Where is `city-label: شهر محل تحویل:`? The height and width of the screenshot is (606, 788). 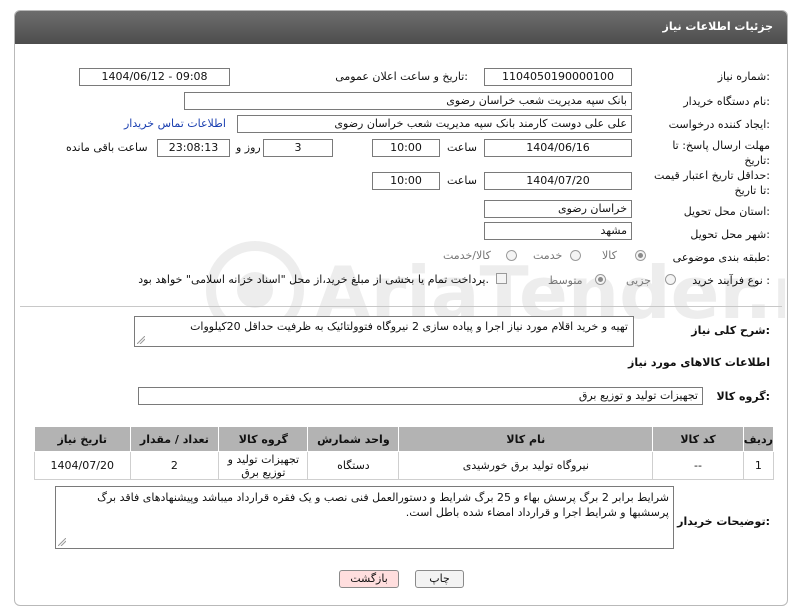 city-label: شهر محل تحویل: is located at coordinates (730, 234).